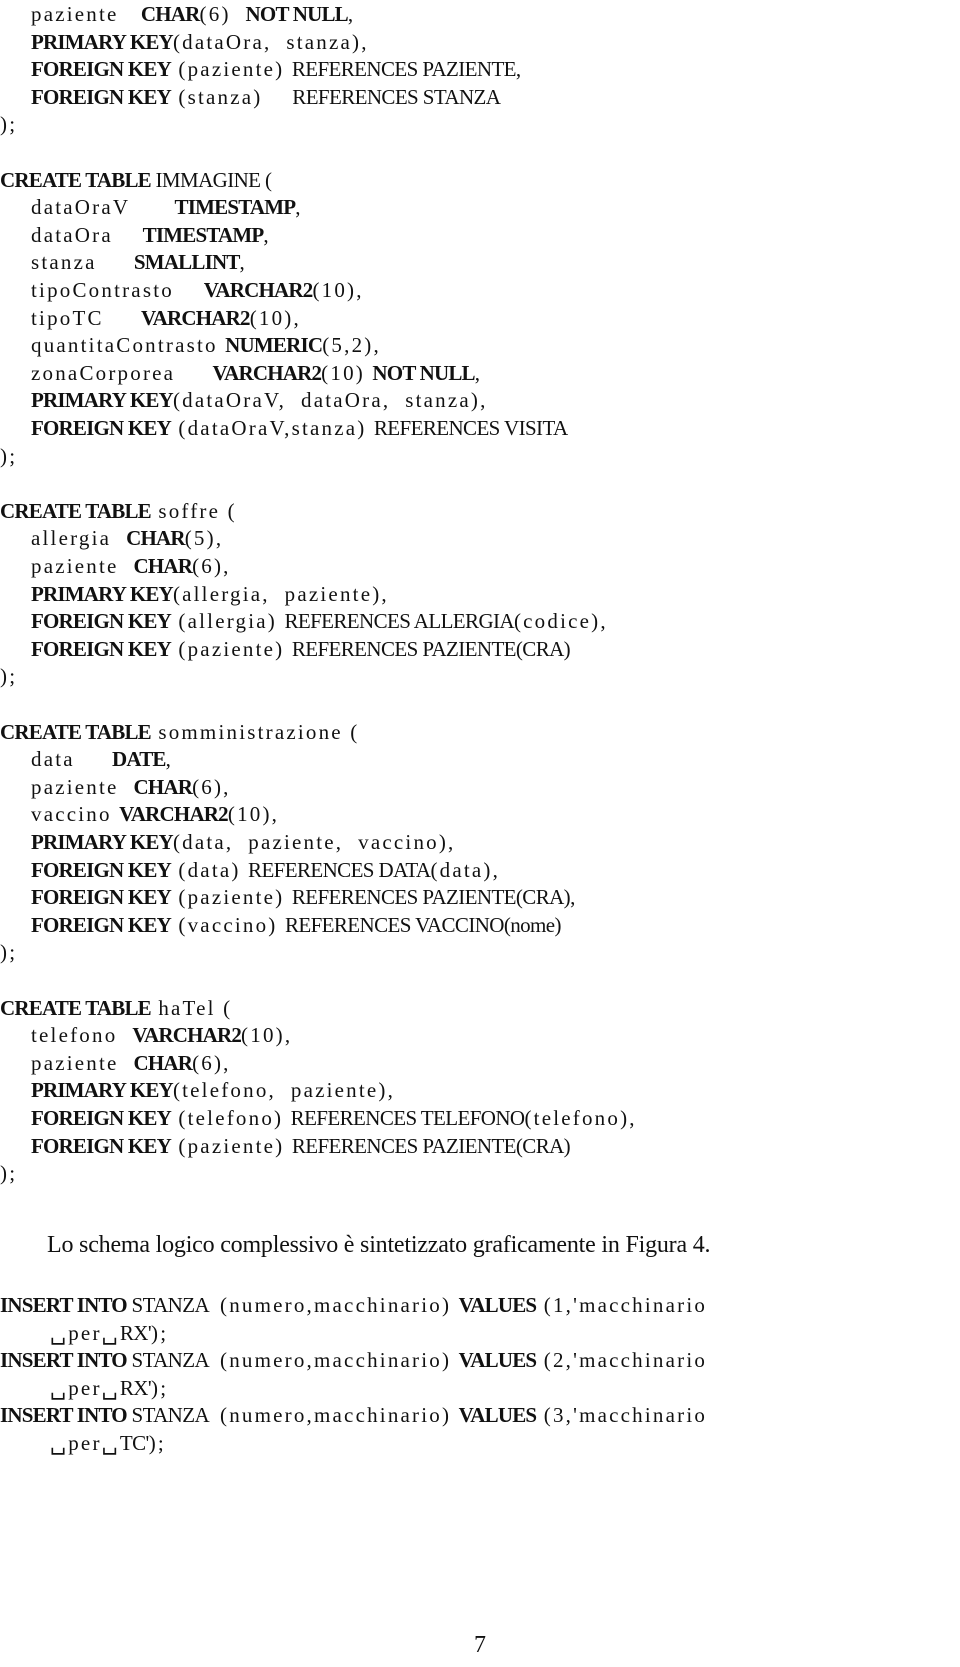 The width and height of the screenshot is (960, 1667). I want to click on sql-text: (data), so click(209, 869).